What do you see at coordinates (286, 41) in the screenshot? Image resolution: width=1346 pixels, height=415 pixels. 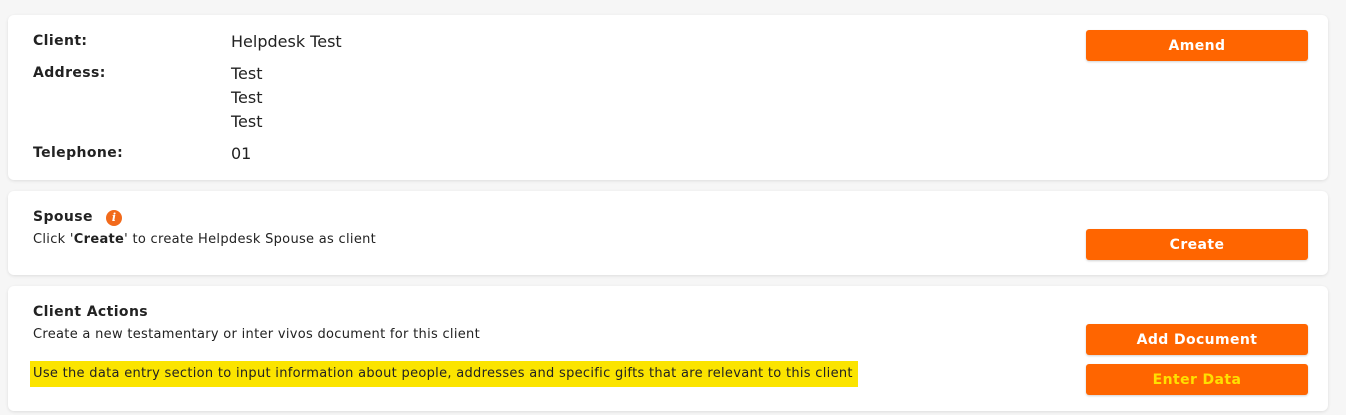 I see `client-name-value: Helpdesk Test` at bounding box center [286, 41].